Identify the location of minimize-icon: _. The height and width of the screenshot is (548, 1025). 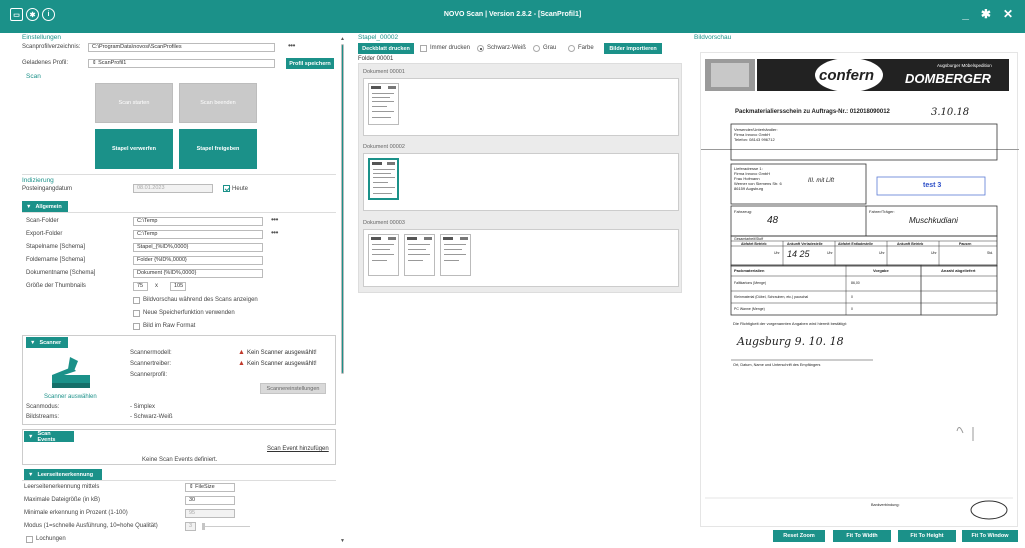
(965, 14).